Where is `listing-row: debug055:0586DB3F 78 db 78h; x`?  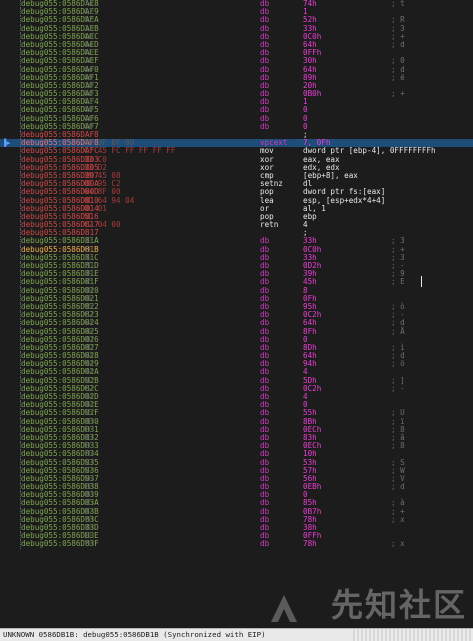 listing-row: debug055:0586DB3F 78 db 78h; x is located at coordinates (236, 544).